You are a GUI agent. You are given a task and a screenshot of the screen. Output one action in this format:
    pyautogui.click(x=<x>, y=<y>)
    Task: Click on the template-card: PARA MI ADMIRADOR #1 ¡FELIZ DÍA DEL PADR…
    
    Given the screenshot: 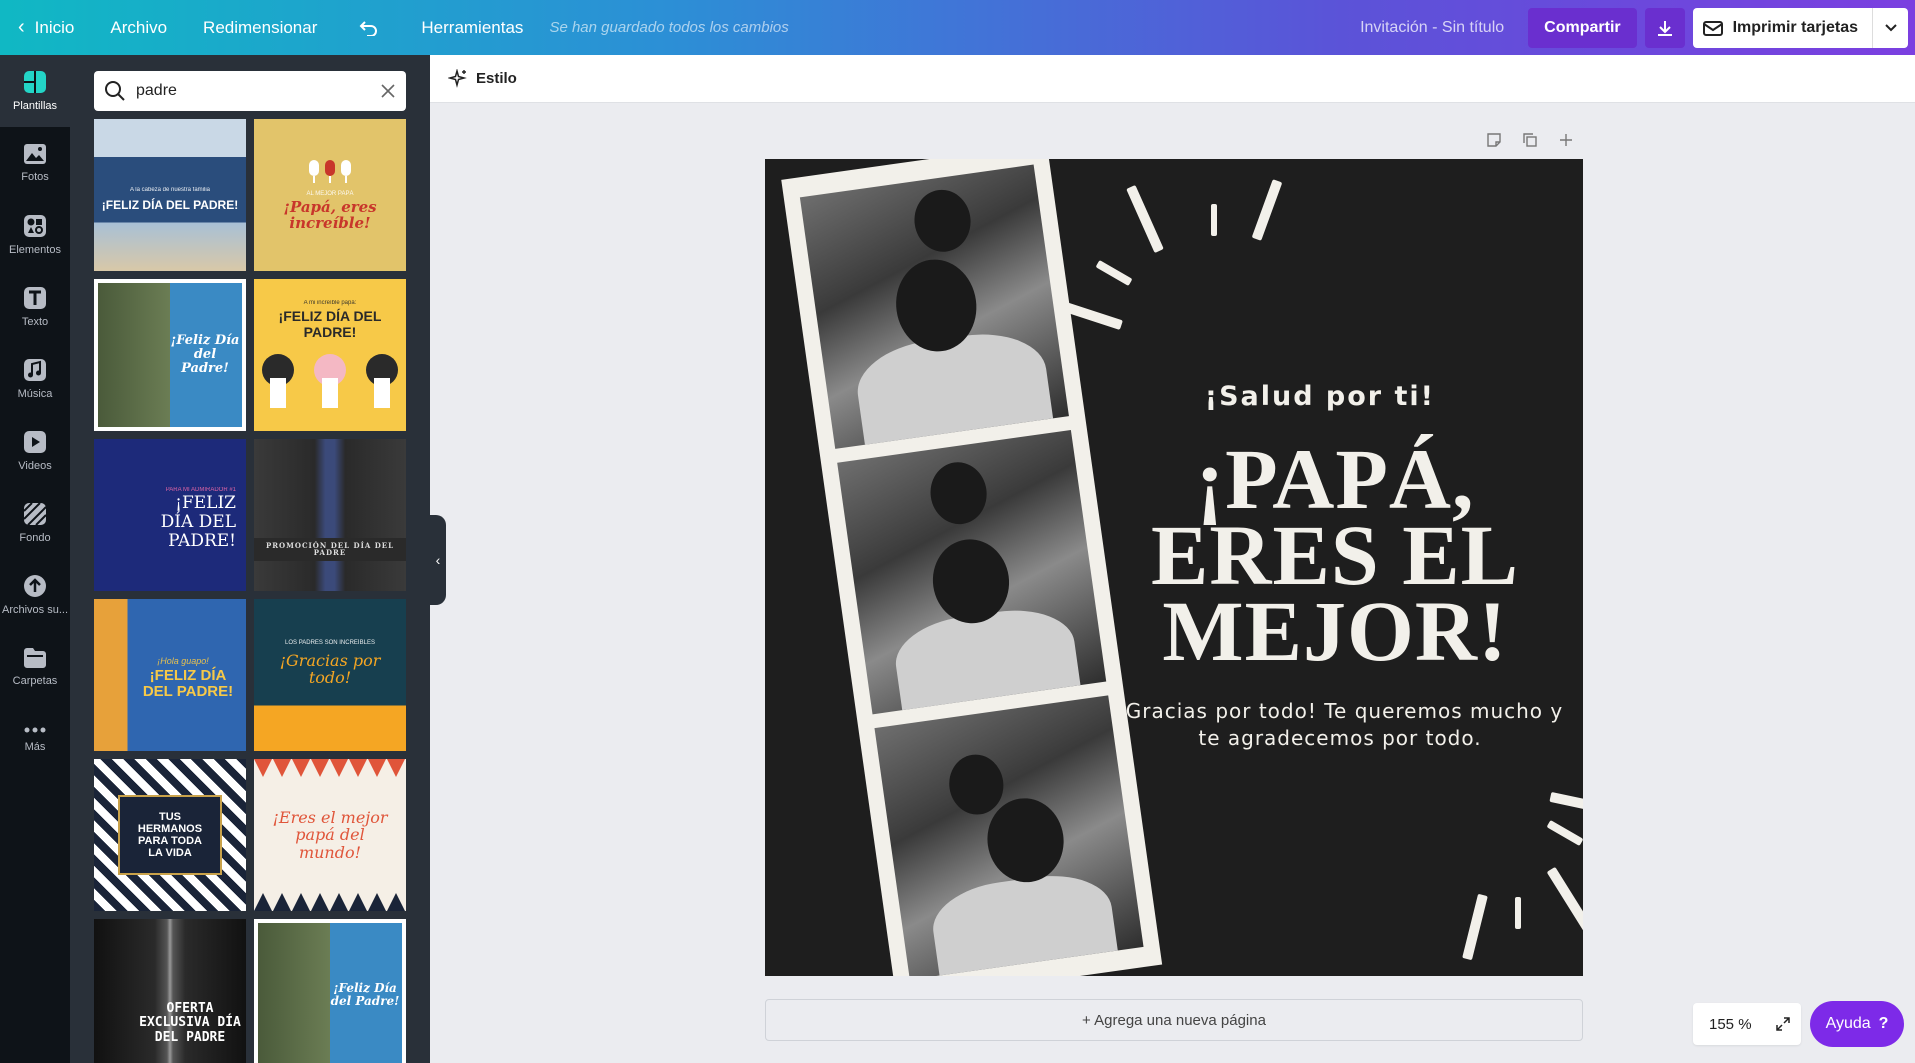 What is the action you would take?
    pyautogui.click(x=170, y=515)
    